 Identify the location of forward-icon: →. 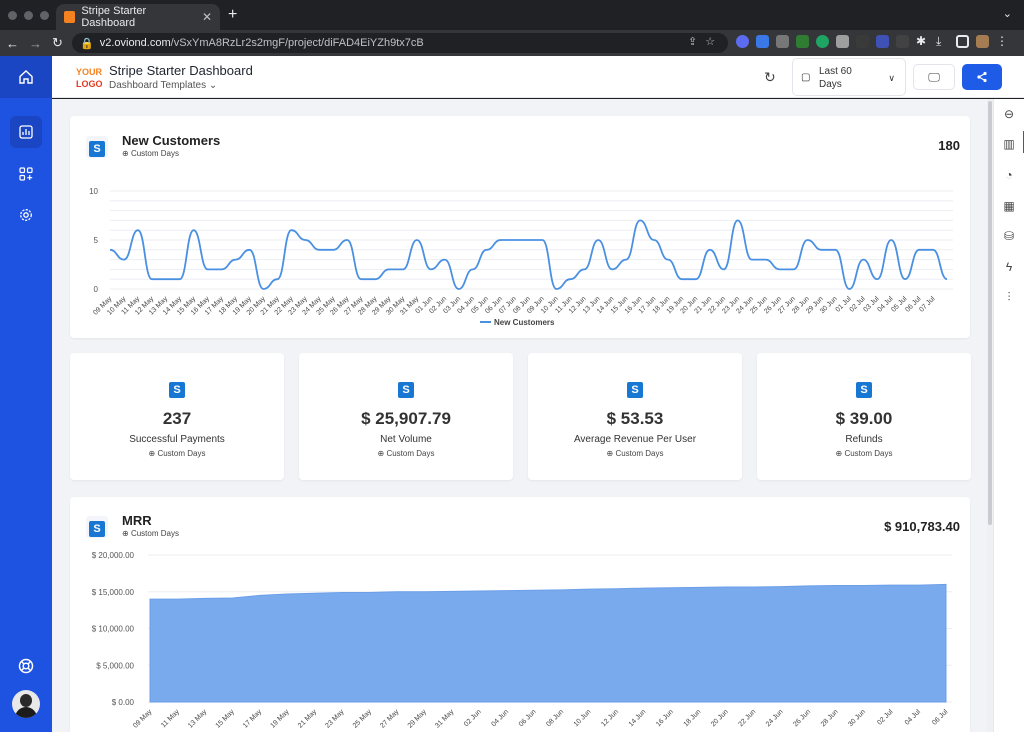
(35, 43).